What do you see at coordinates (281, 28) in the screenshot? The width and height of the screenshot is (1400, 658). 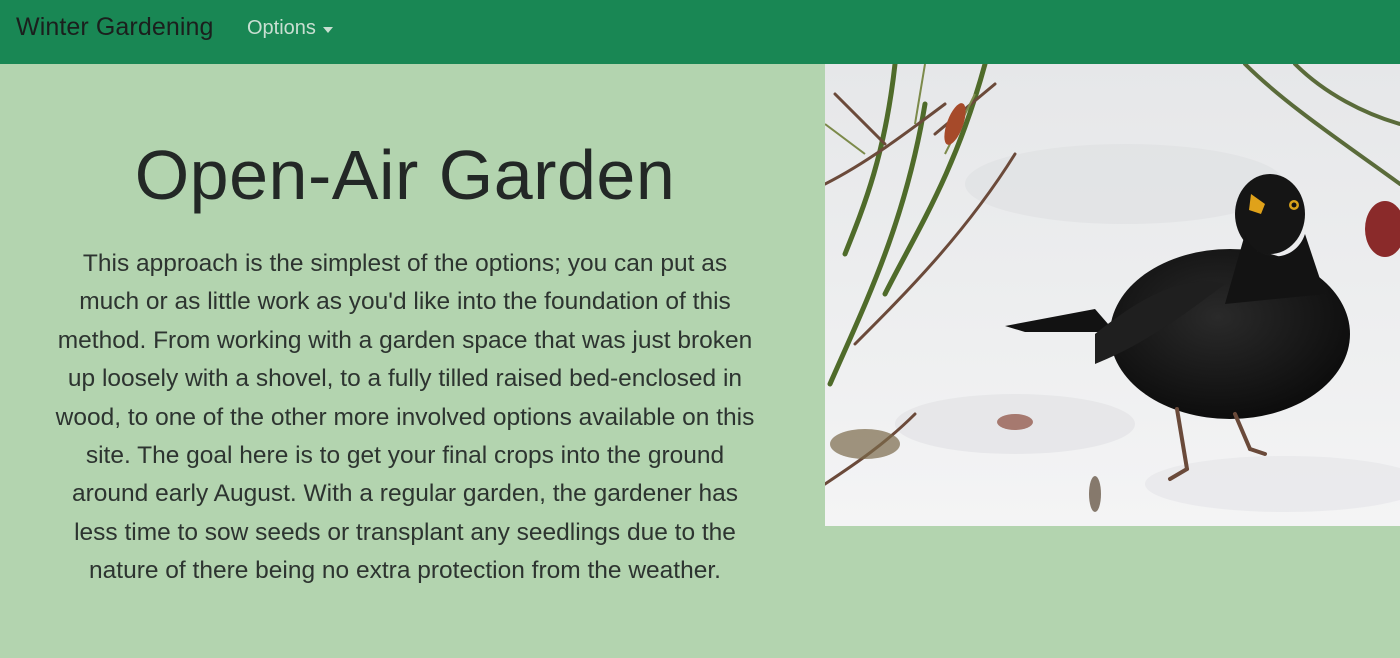 I see `options-label: Options` at bounding box center [281, 28].